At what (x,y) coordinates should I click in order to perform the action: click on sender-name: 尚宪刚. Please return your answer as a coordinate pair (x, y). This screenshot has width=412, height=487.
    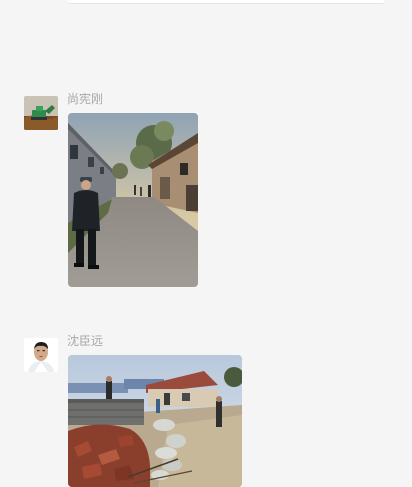
    Looking at the image, I should click on (85, 99).